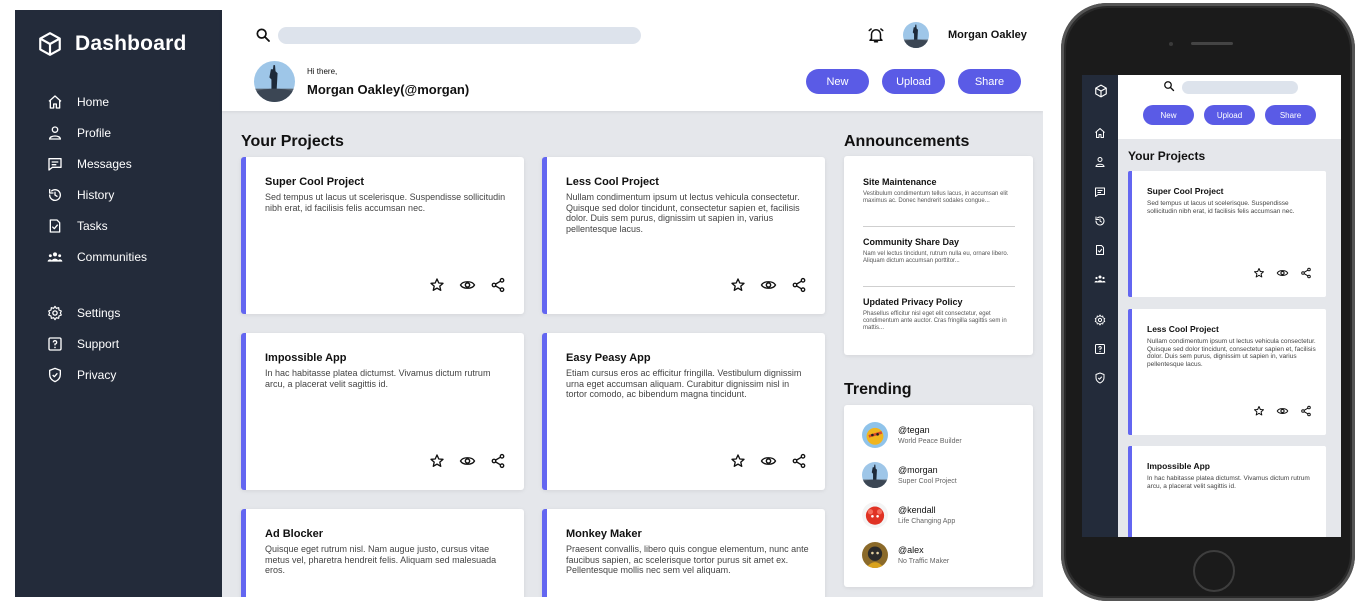 This screenshot has height=606, width=1359. Describe the element at coordinates (93, 102) in the screenshot. I see `sidebar-item-label: Home` at that location.